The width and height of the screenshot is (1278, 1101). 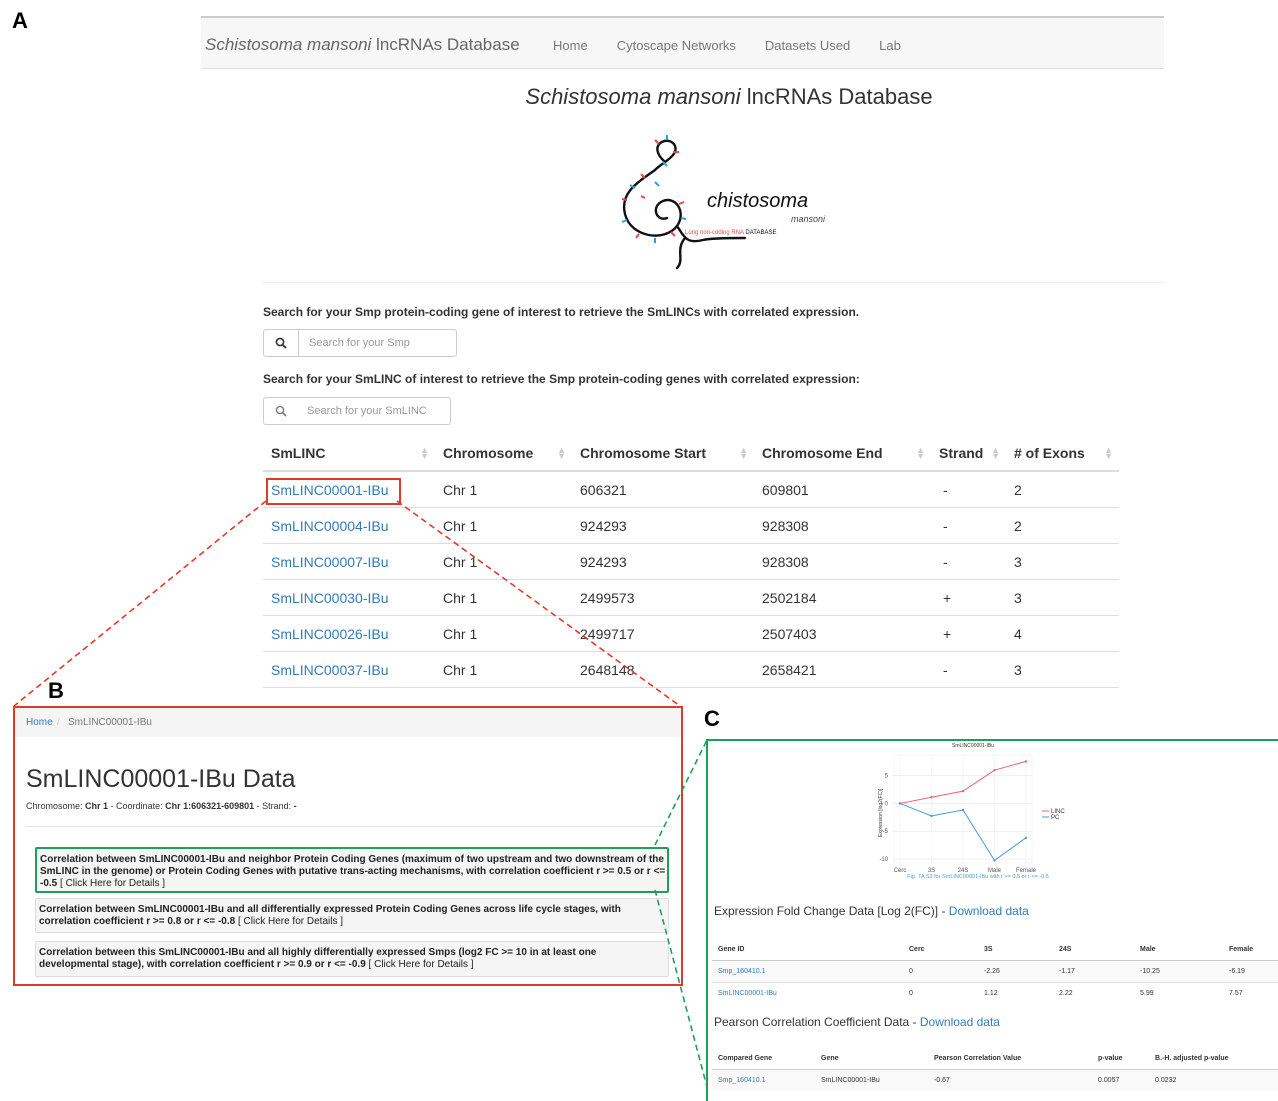 What do you see at coordinates (488, 453) in the screenshot?
I see `col-chromosome-label: Chromosome` at bounding box center [488, 453].